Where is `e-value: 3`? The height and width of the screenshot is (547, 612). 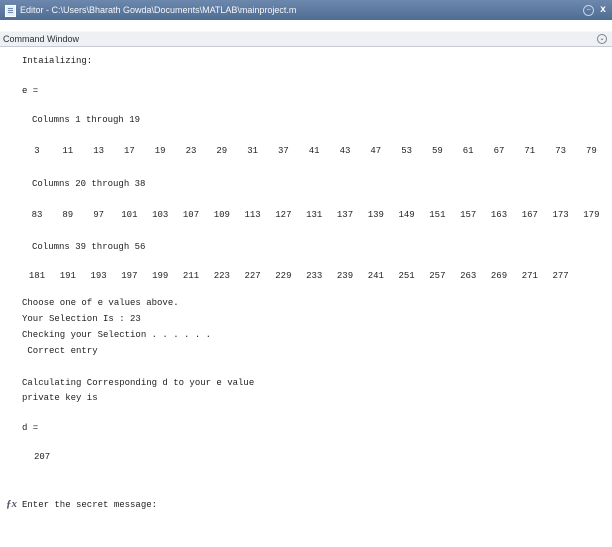 e-value: 3 is located at coordinates (37, 151).